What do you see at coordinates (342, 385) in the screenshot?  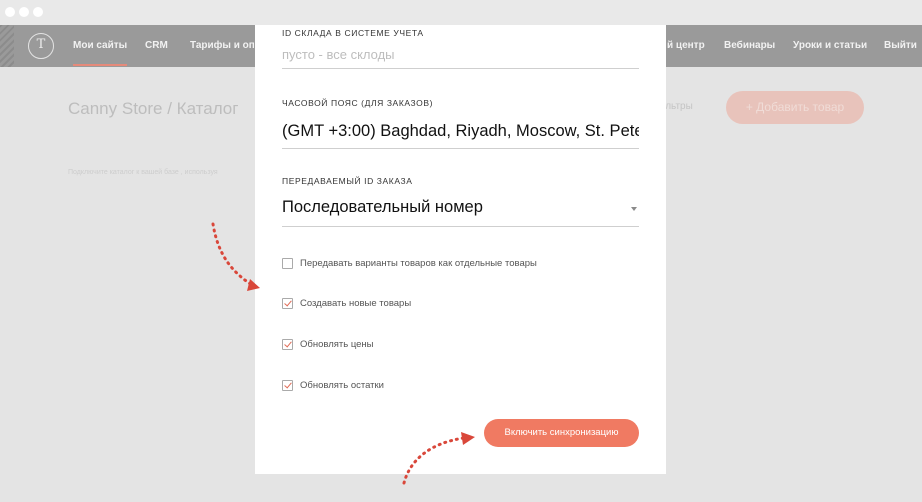 I see `checkbox-label: Обновлять остатки` at bounding box center [342, 385].